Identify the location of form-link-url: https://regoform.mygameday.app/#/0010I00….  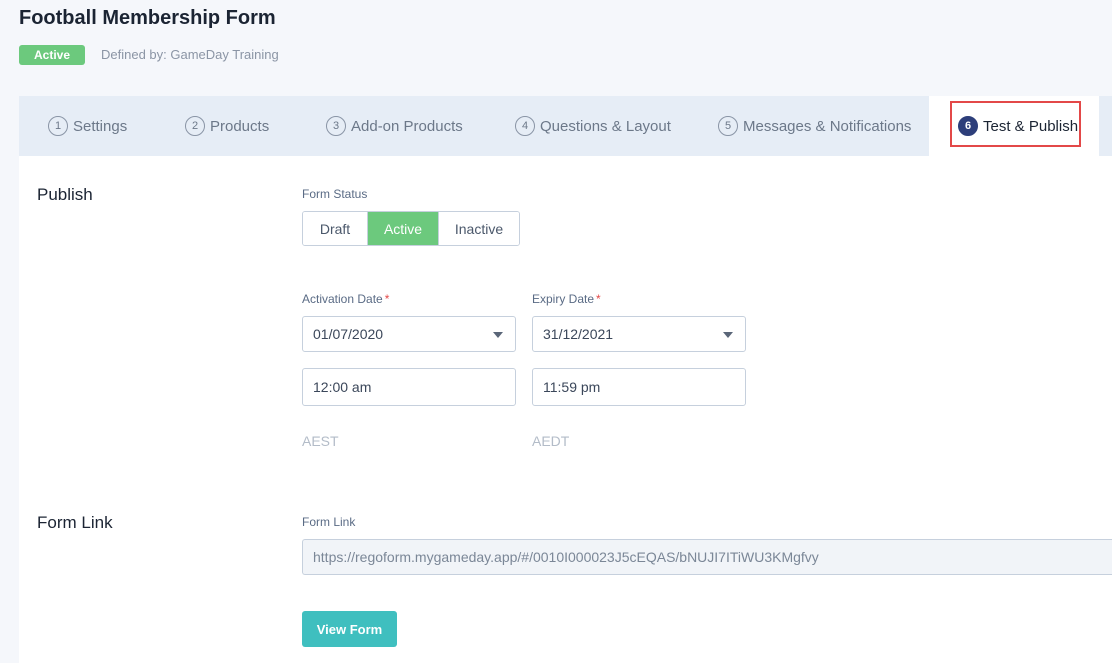
(566, 557).